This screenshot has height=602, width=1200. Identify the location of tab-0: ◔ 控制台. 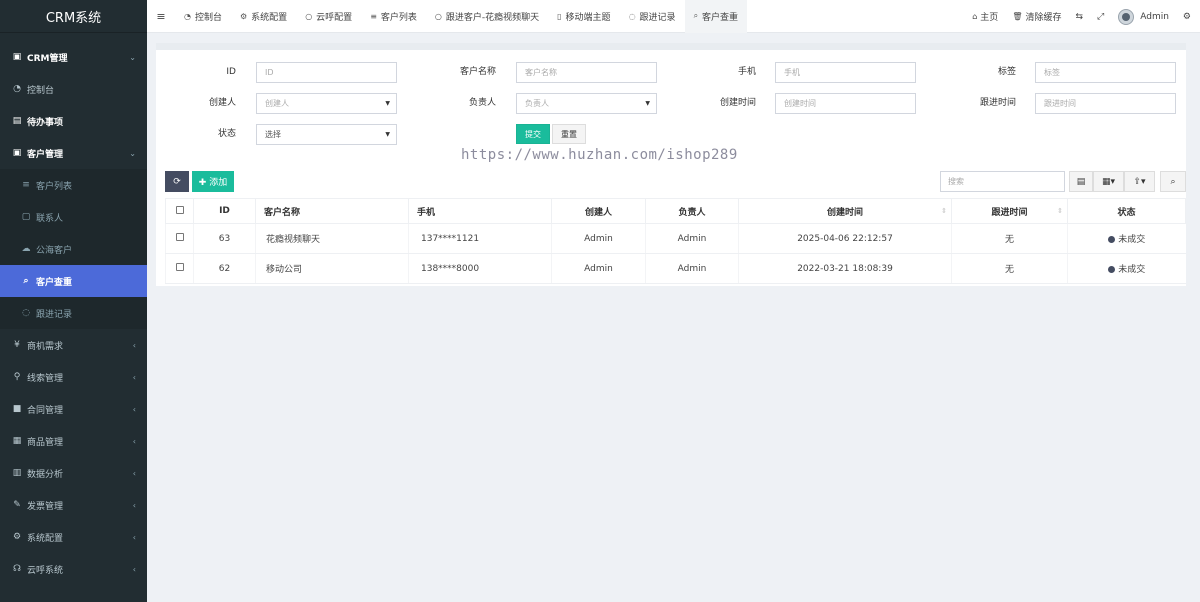
(203, 16).